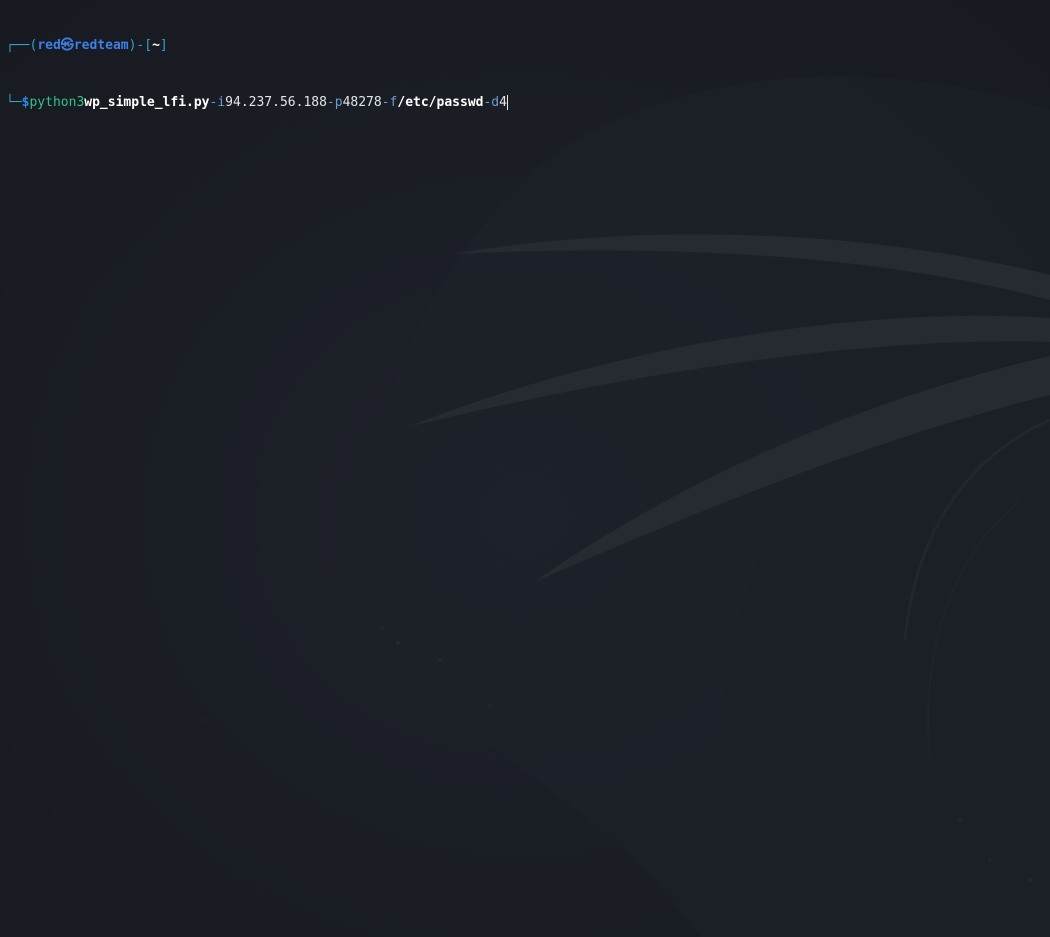 This screenshot has width=1050, height=937. What do you see at coordinates (257, 45) in the screenshot?
I see `prompt-line-1: ┌──(red ㉿ redteam)-[~]` at bounding box center [257, 45].